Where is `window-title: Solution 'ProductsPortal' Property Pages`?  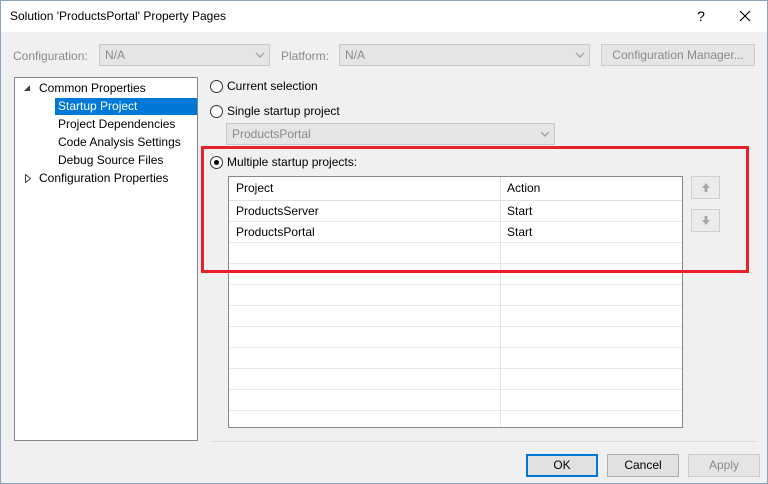
window-title: Solution 'ProductsPortal' Property Pages is located at coordinates (118, 16).